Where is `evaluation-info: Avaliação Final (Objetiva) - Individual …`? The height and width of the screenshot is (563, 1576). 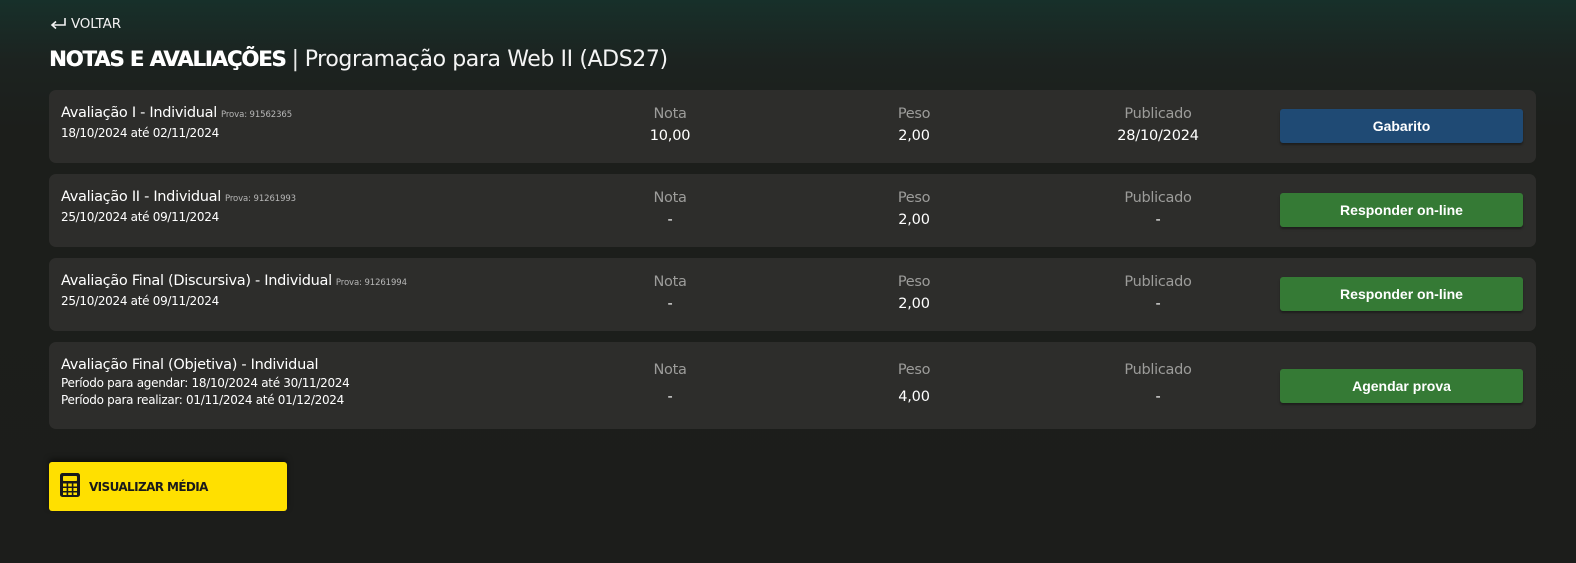
evaluation-info: Avaliação Final (Objetiva) - Individual … is located at coordinates (205, 382).